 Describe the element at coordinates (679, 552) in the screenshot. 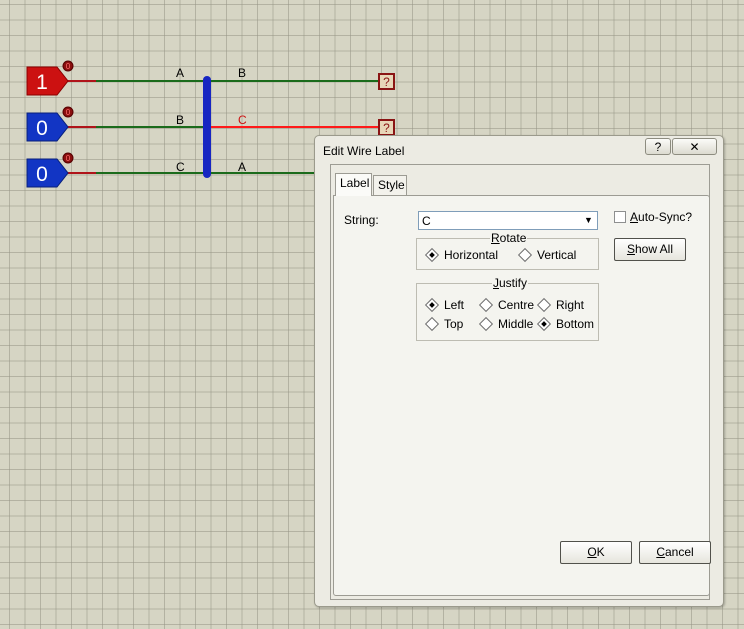

I see `cancel-label-rest: ancel` at that location.